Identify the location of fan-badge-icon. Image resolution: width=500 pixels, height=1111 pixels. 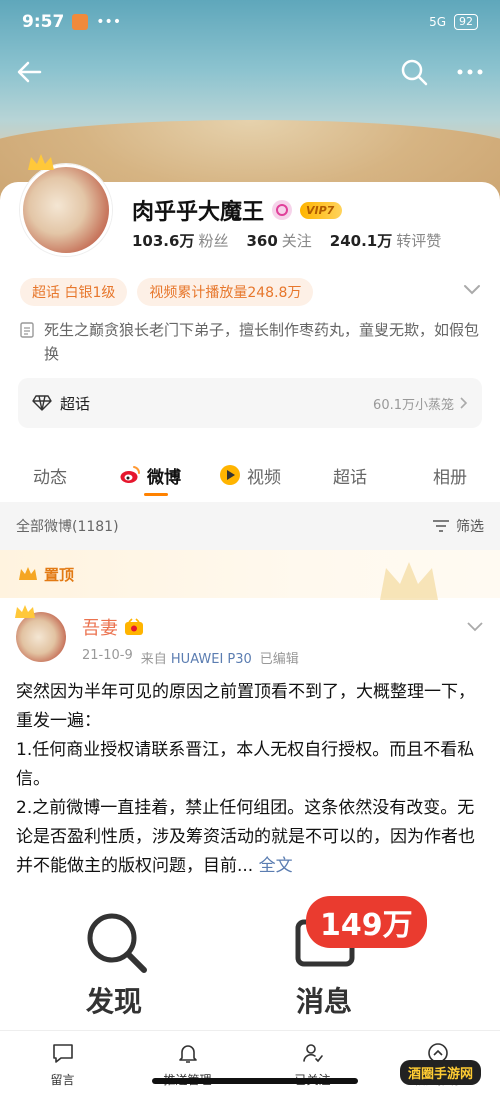
(134, 626).